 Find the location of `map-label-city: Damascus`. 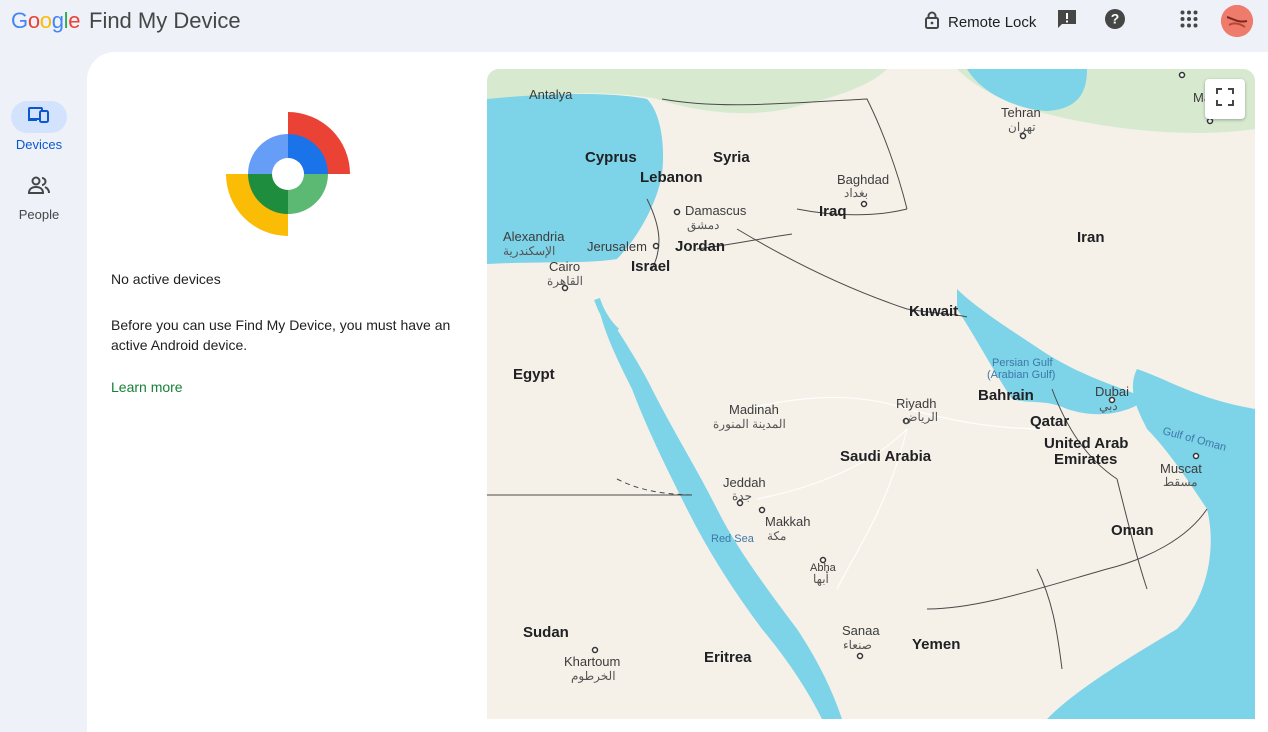

map-label-city: Damascus is located at coordinates (716, 210).